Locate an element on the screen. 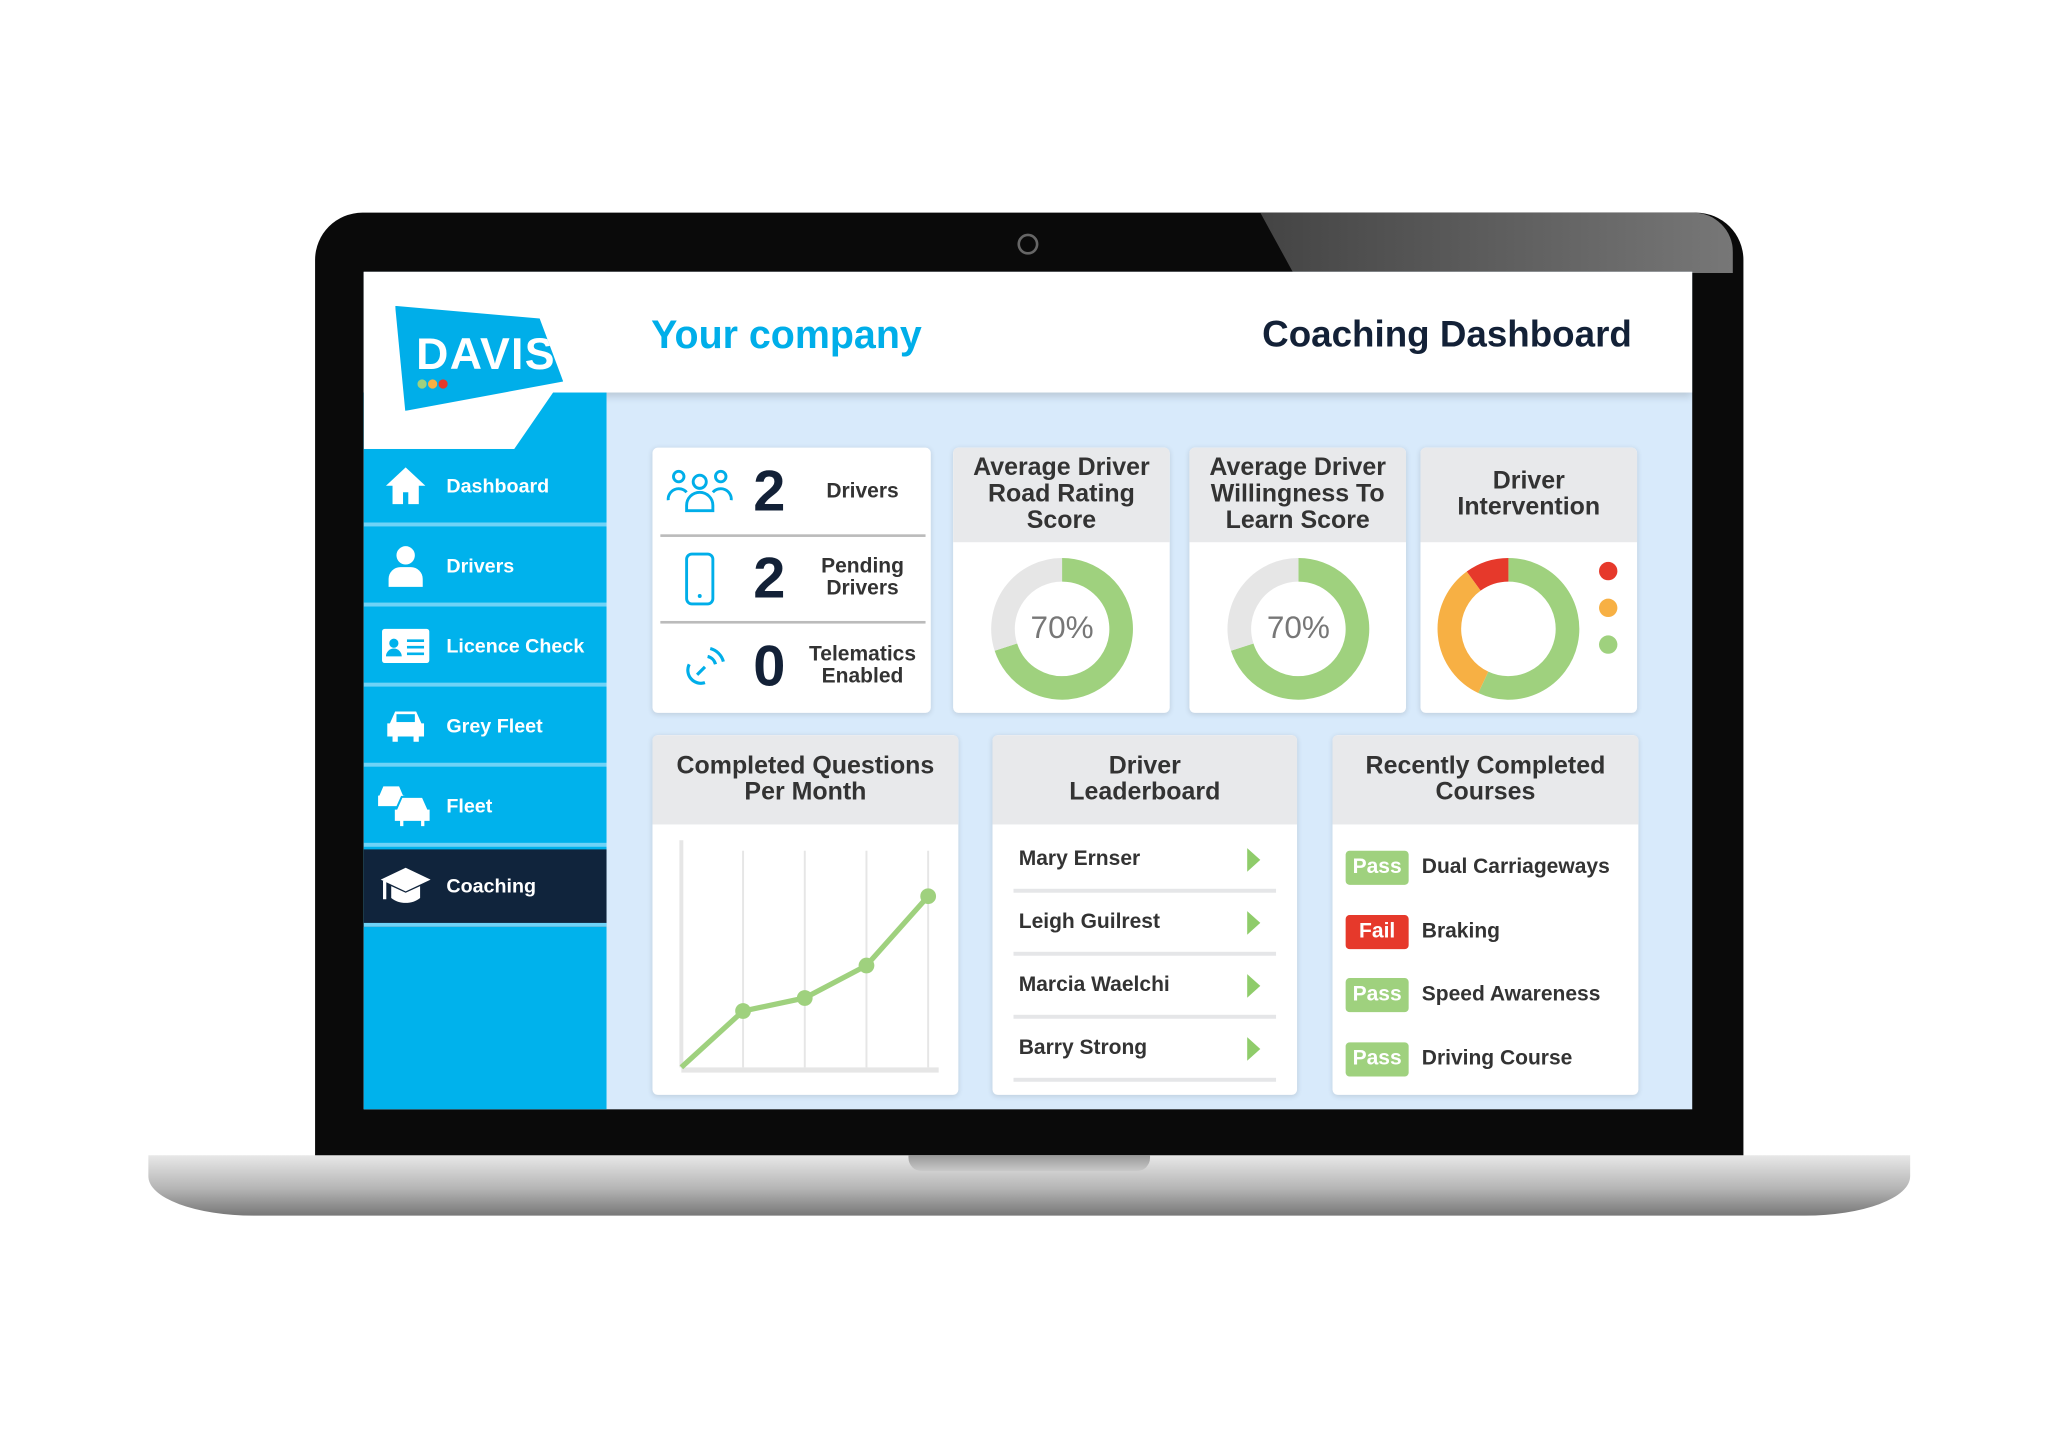 This screenshot has width=2048, height=1448. graduation-cap-icon is located at coordinates (405, 886).